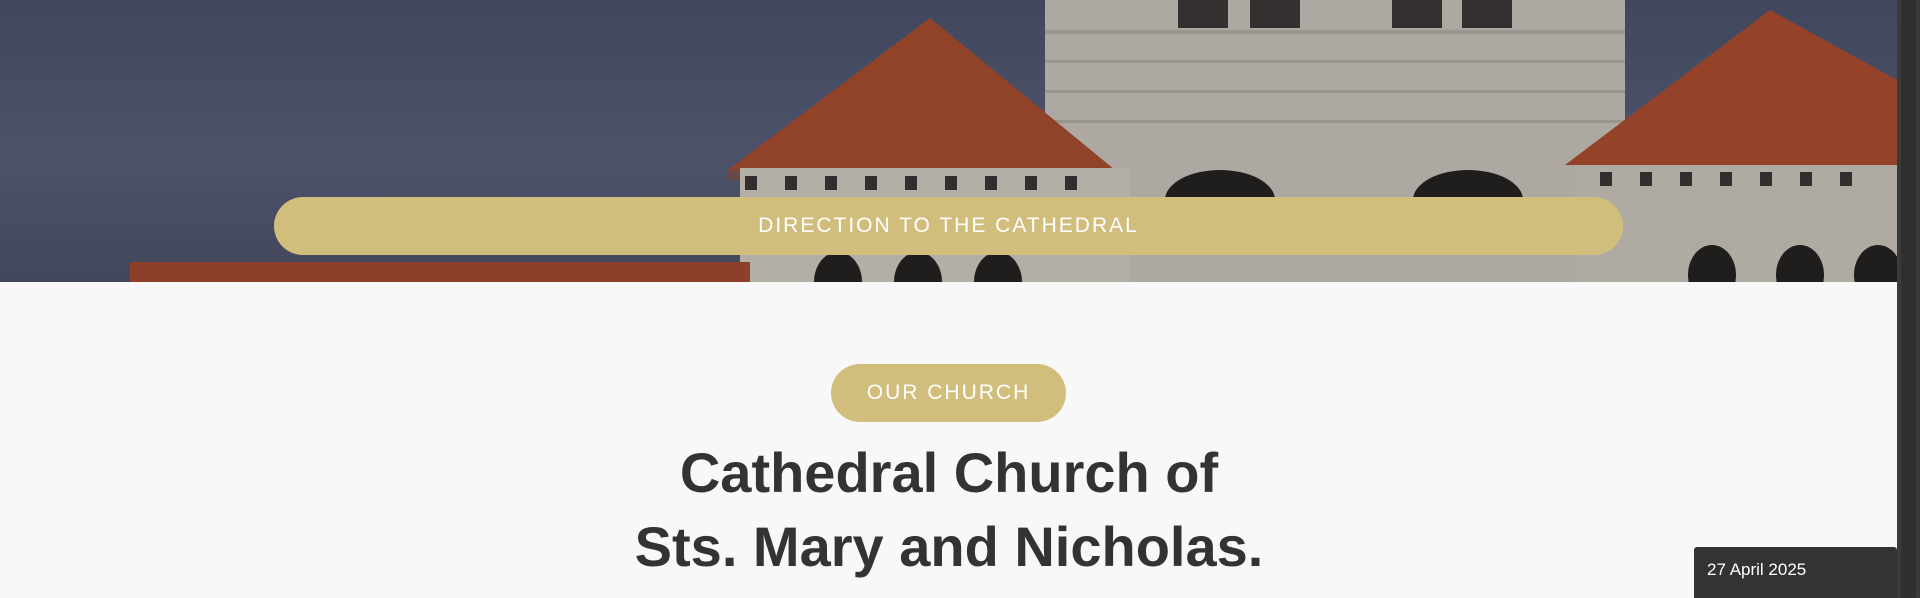  Describe the element at coordinates (1795, 572) in the screenshot. I see `date-widget: 27 April 2025` at that location.